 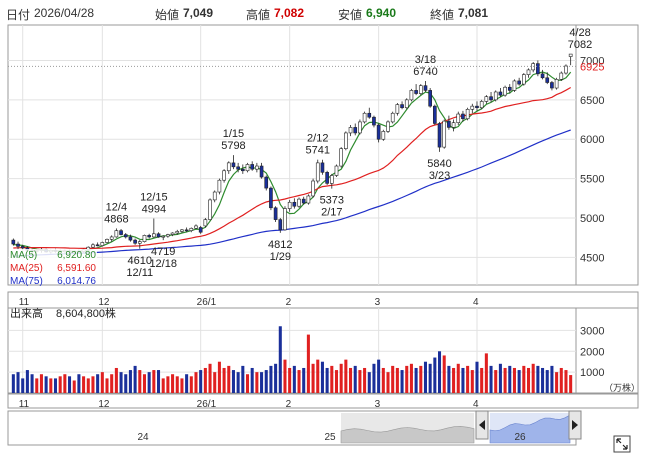 What do you see at coordinates (24, 404) in the screenshot?
I see `x-tick-label-volume: 11` at bounding box center [24, 404].